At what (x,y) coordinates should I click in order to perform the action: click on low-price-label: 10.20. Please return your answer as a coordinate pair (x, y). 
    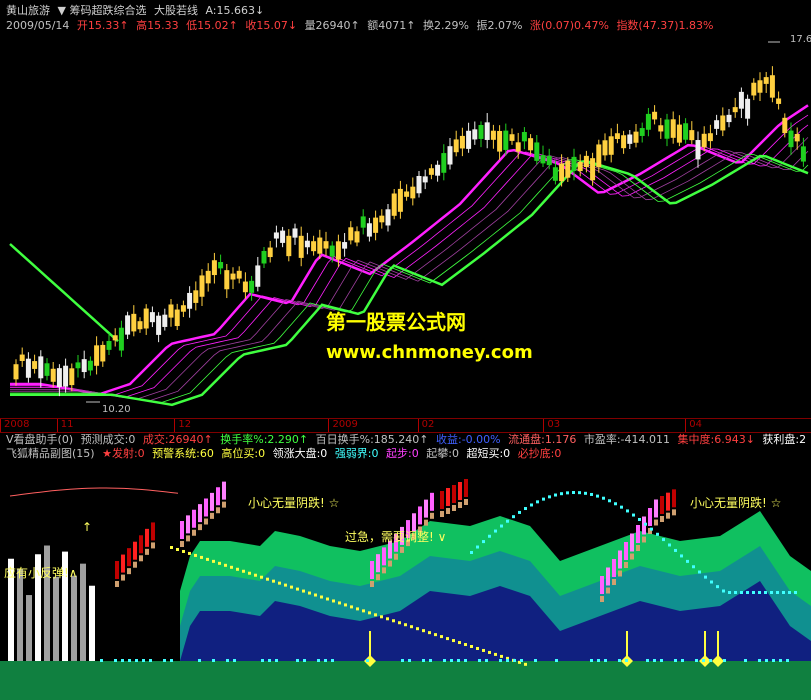
    Looking at the image, I should click on (116, 409).